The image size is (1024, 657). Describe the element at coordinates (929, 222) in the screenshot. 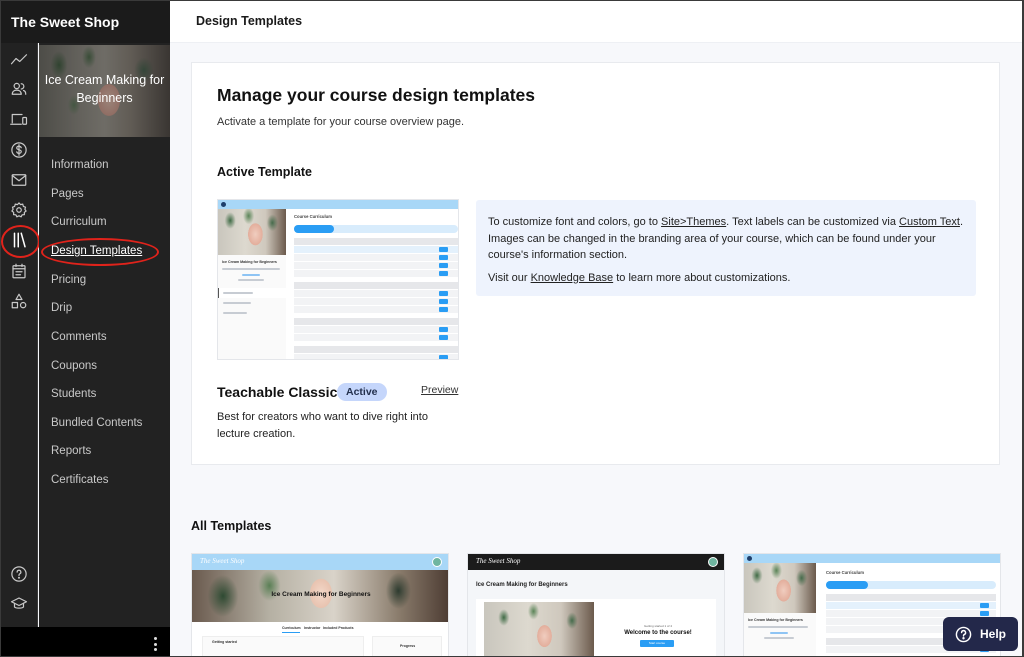

I see `custom-text-link: Custom Text` at that location.